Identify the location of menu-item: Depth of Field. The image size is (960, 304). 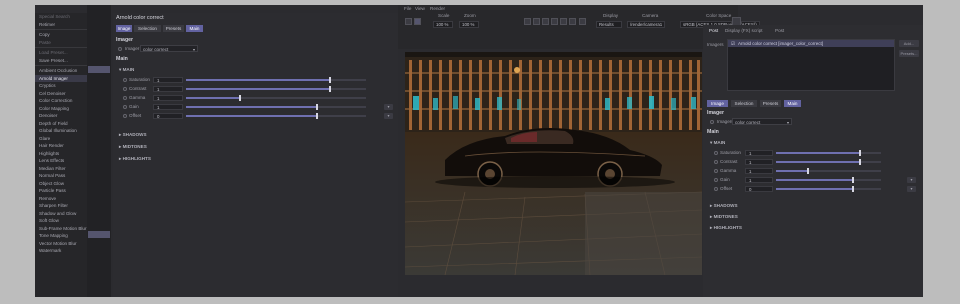
(61, 124).